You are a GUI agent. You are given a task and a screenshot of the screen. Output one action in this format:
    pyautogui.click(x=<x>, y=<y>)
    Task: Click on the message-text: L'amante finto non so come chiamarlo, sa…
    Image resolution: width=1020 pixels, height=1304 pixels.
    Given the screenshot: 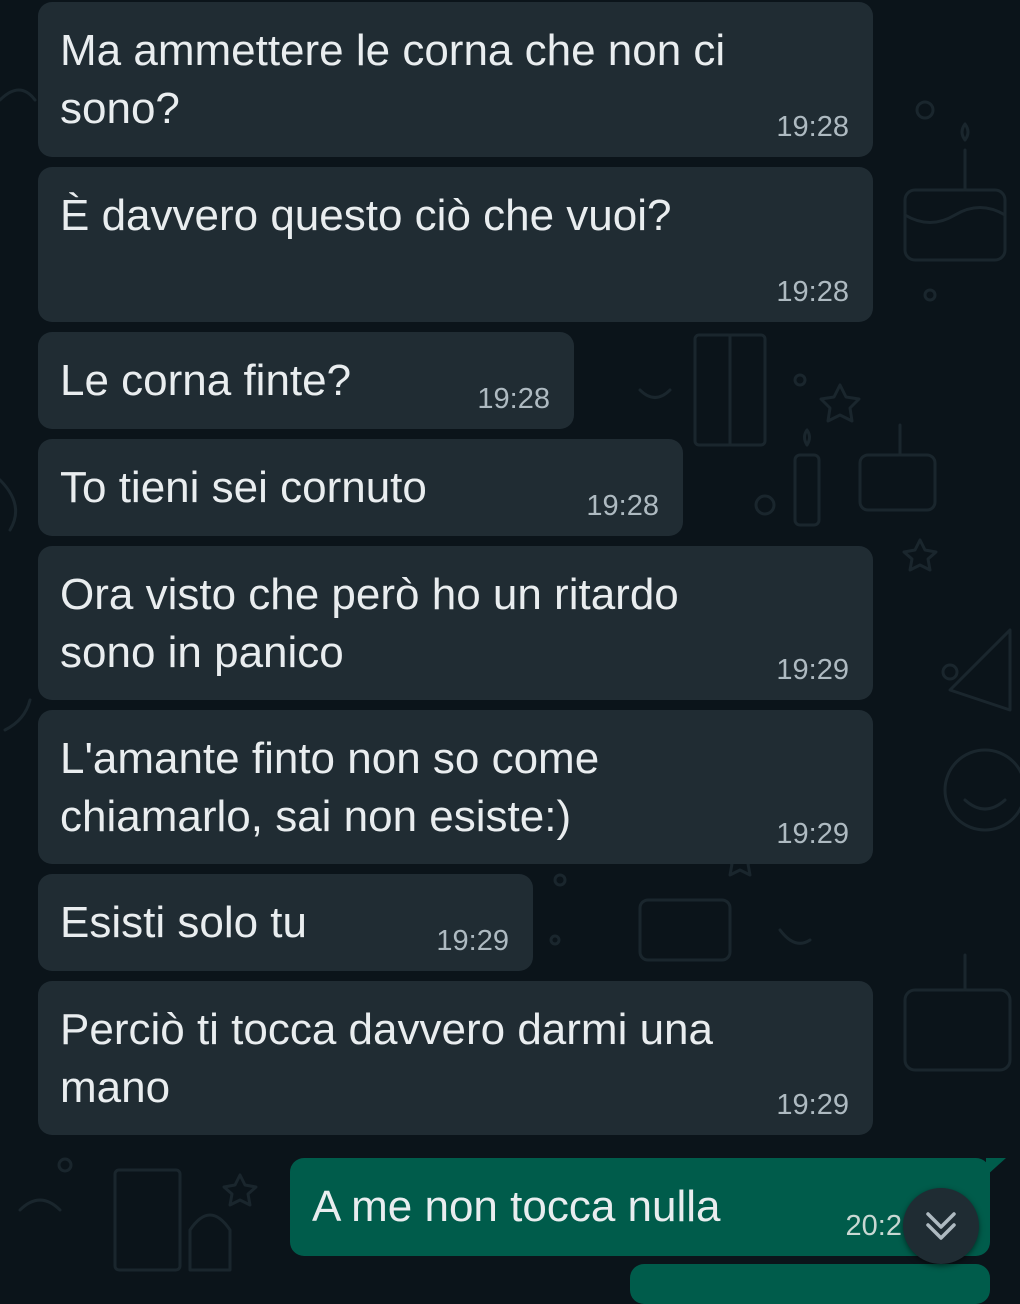 What is the action you would take?
    pyautogui.click(x=330, y=787)
    